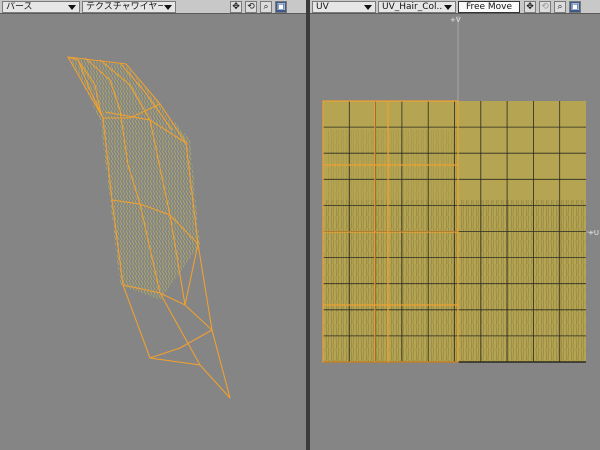 Image resolution: width=600 pixels, height=450 pixels. I want to click on render-mode-value: テクスチャワイヤー, so click(124, 7).